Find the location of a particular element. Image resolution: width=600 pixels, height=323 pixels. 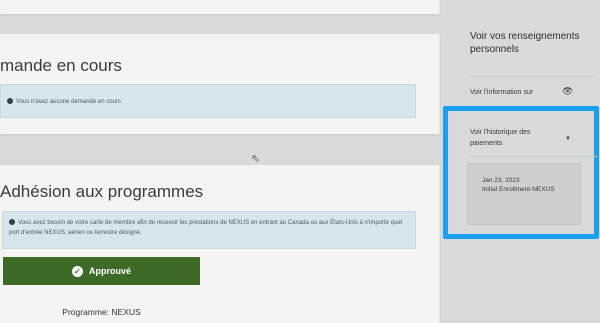

payment-date: Jan 23, 2023 is located at coordinates (501, 180).